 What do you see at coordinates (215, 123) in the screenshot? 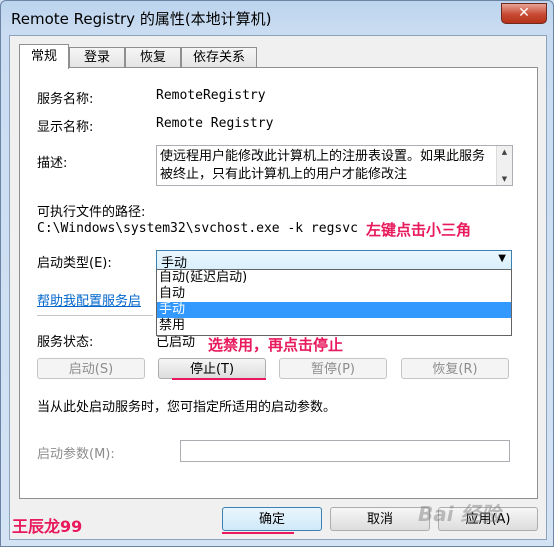
I see `display-name-value: Remote Registry` at bounding box center [215, 123].